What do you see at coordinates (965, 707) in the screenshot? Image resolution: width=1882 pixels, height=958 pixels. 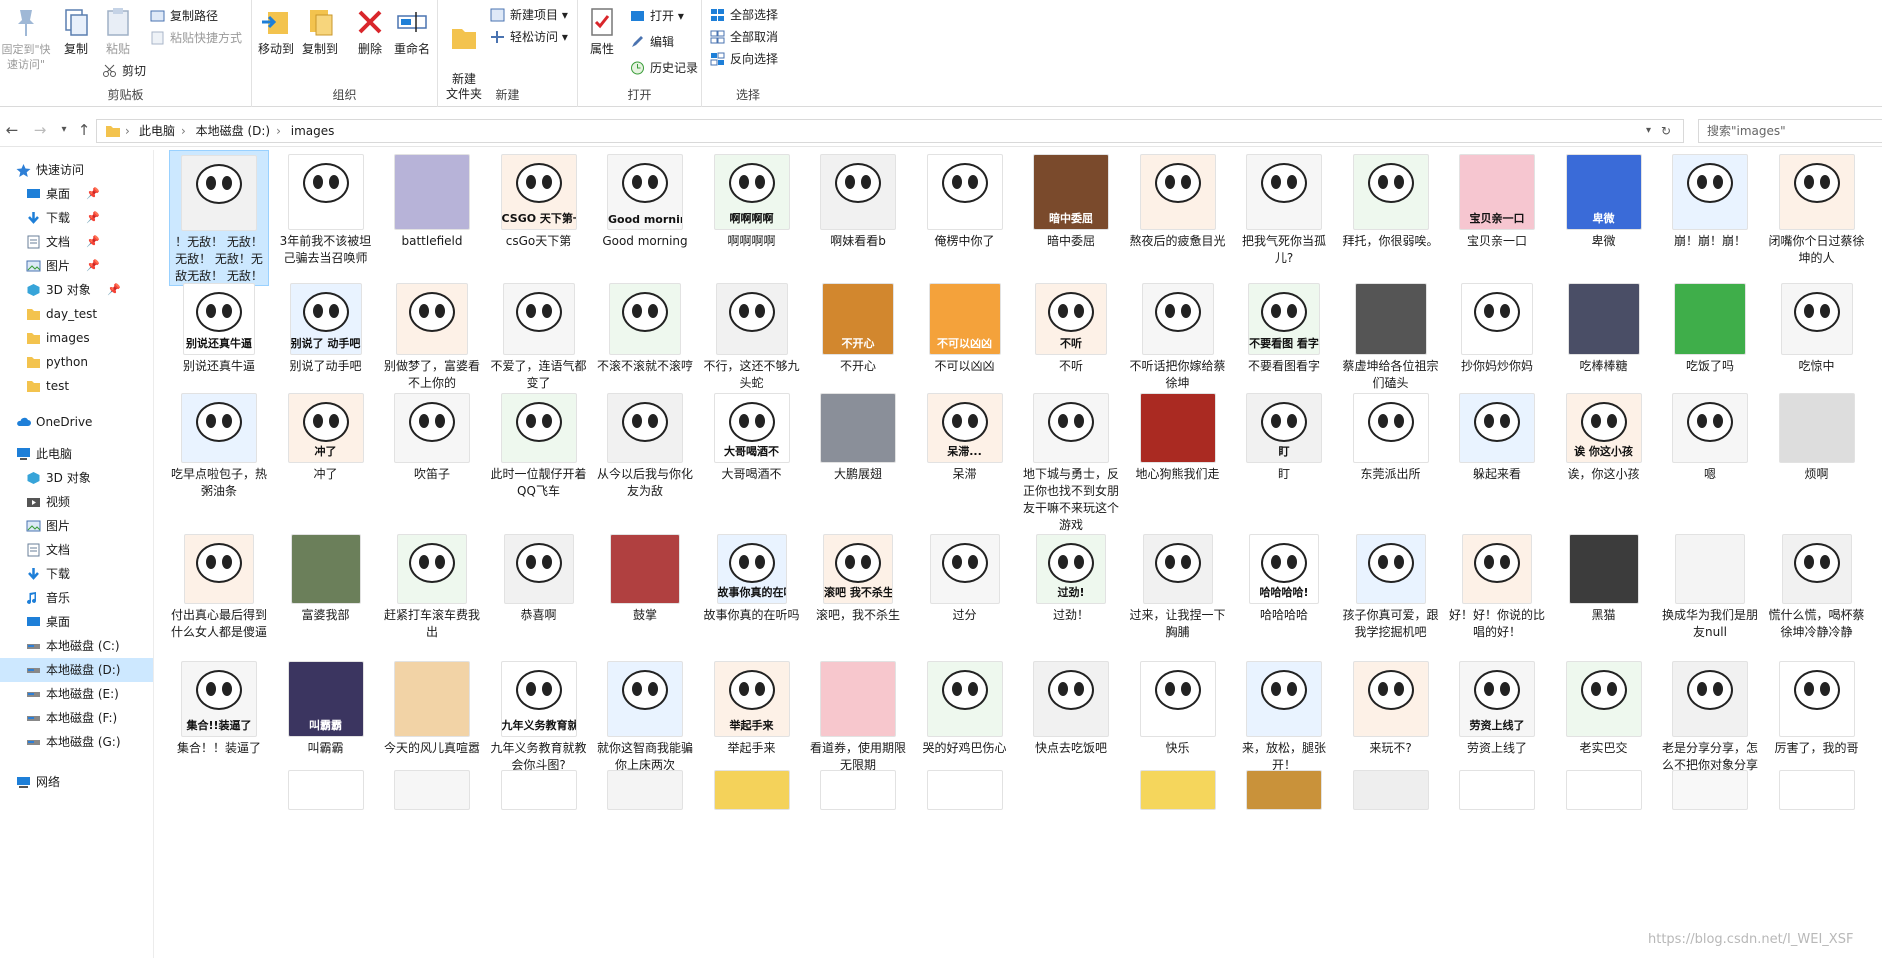 I see `file-item: 哭的好鸡巴伤心` at bounding box center [965, 707].